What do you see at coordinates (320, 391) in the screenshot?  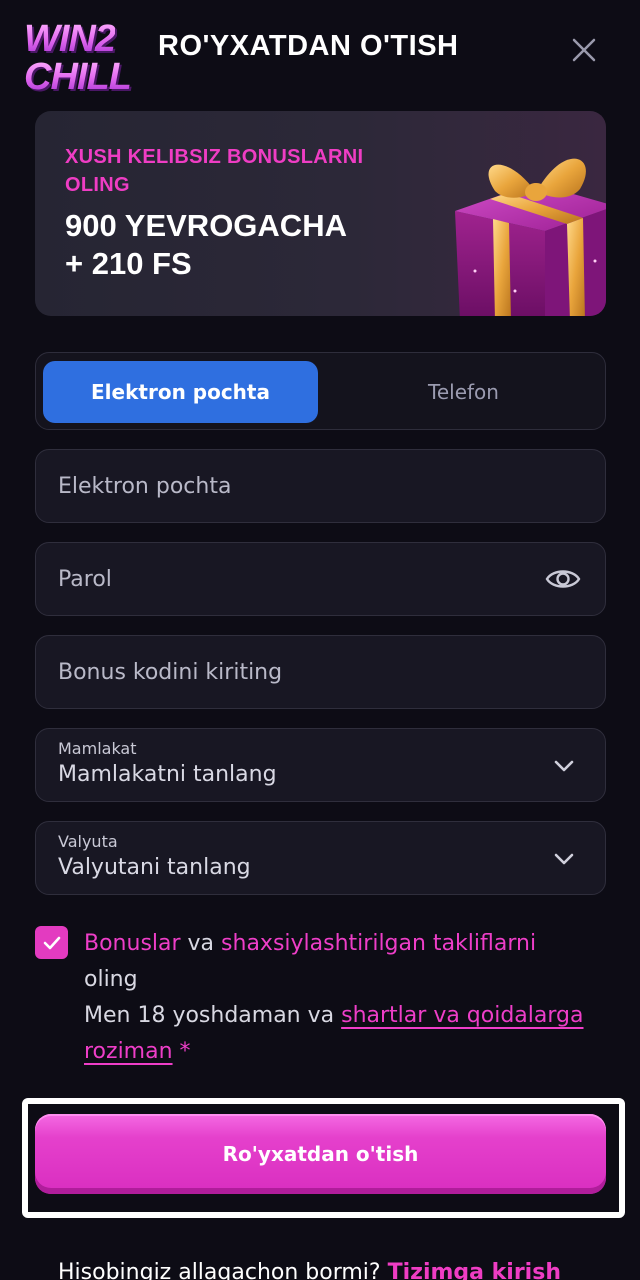 I see `registration-method-tabs: Elektron pochta Telefon` at bounding box center [320, 391].